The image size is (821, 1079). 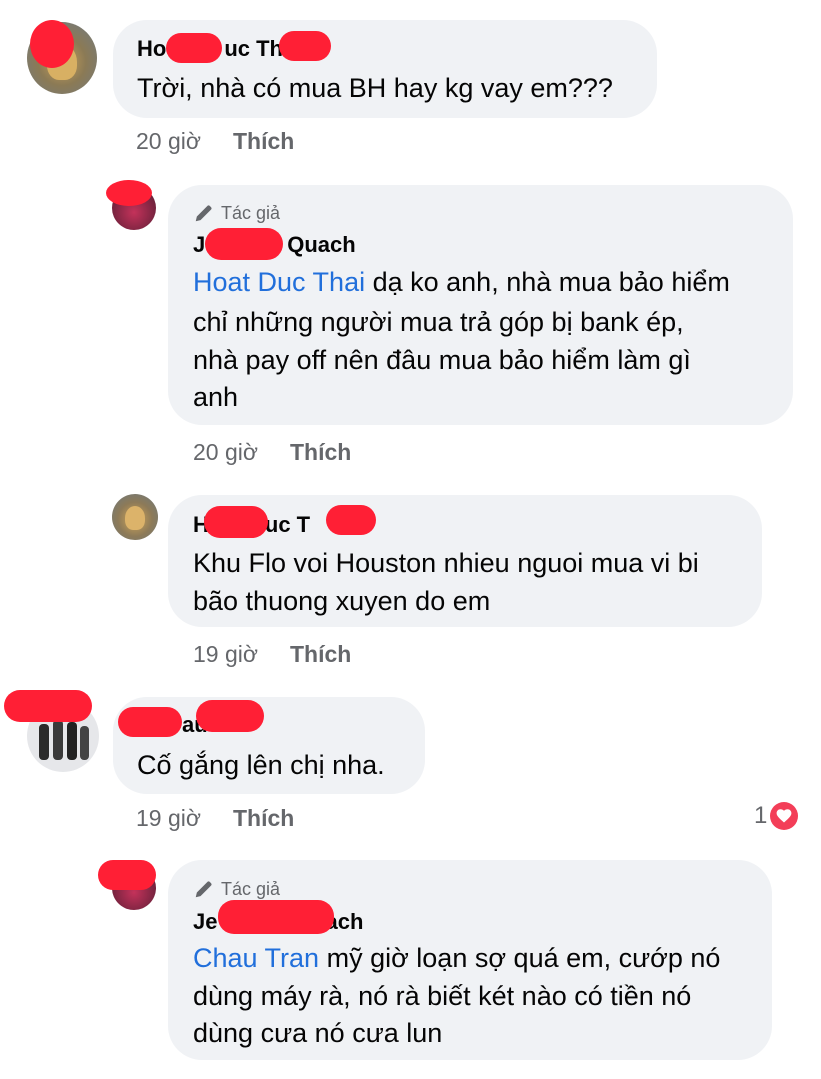 What do you see at coordinates (438, 322) in the screenshot?
I see `comment-text: chỉ những người mua trả góp bị bank ép,` at bounding box center [438, 322].